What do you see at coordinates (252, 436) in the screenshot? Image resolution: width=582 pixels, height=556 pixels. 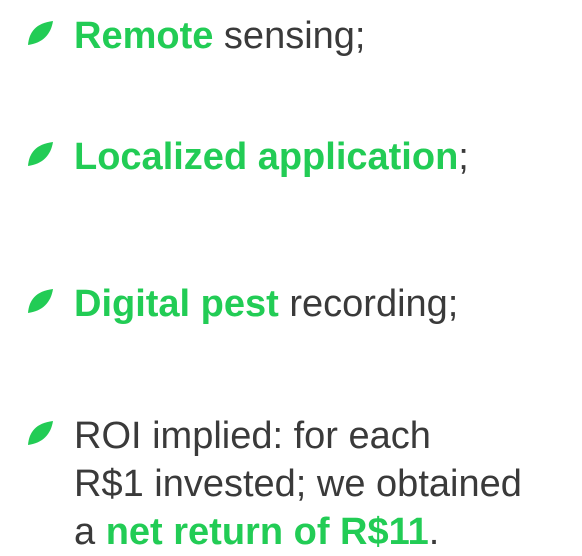 I see `roi-line-1: ROI implied: for each` at bounding box center [252, 436].